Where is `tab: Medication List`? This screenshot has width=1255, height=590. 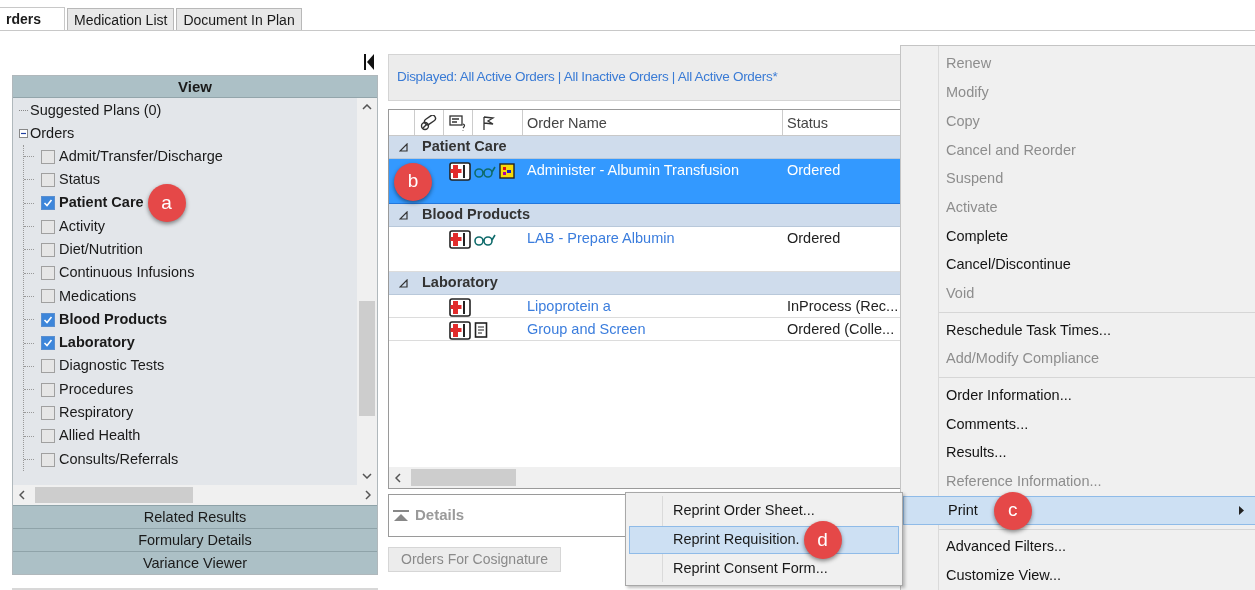
tab: Medication List is located at coordinates (121, 19).